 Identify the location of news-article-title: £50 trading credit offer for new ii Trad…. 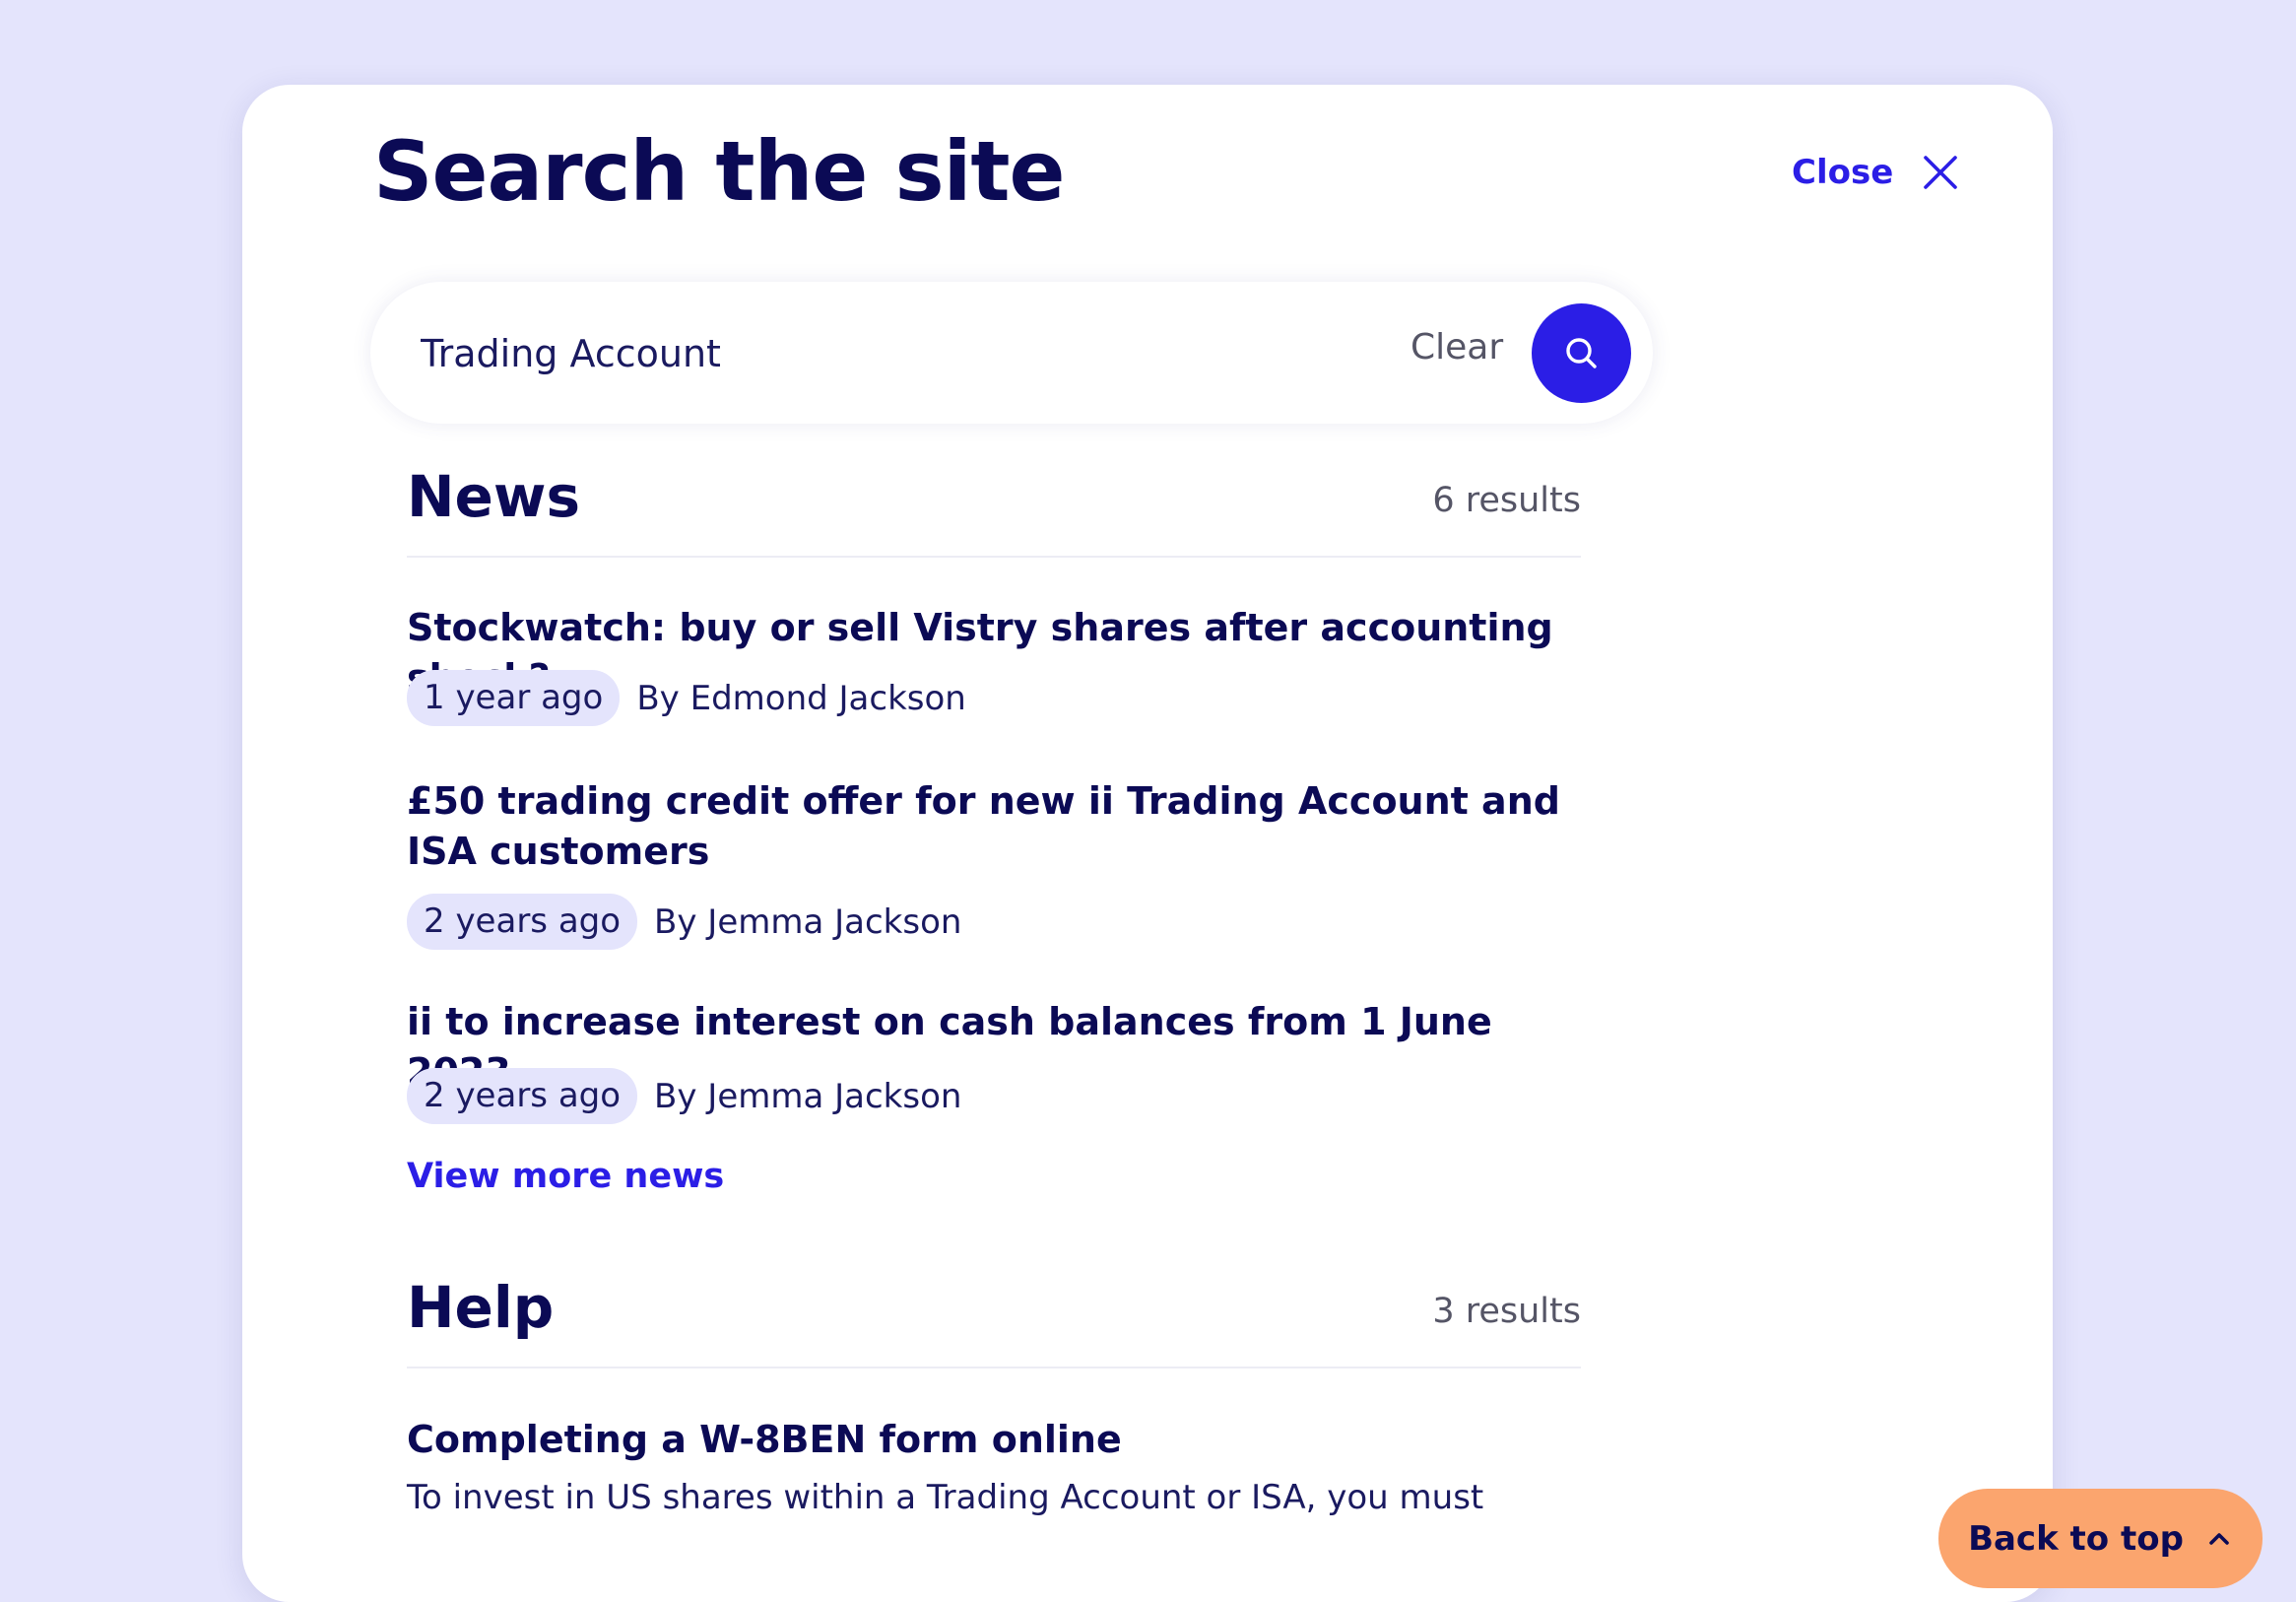
(998, 826).